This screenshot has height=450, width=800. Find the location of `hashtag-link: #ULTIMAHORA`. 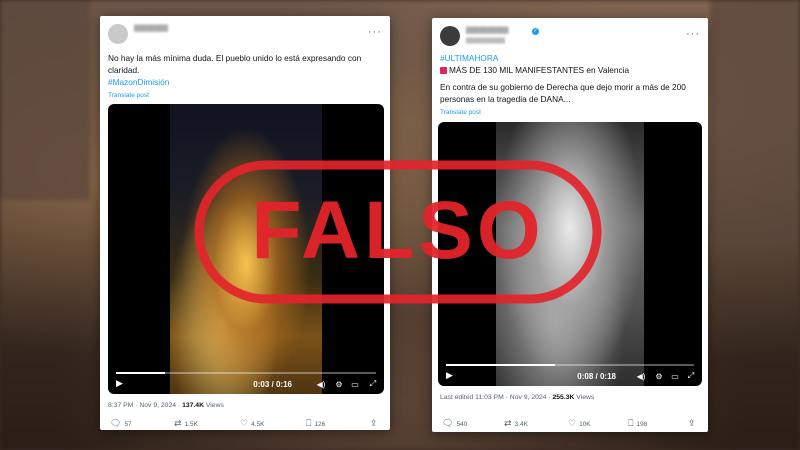

hashtag-link: #ULTIMAHORA is located at coordinates (469, 58).